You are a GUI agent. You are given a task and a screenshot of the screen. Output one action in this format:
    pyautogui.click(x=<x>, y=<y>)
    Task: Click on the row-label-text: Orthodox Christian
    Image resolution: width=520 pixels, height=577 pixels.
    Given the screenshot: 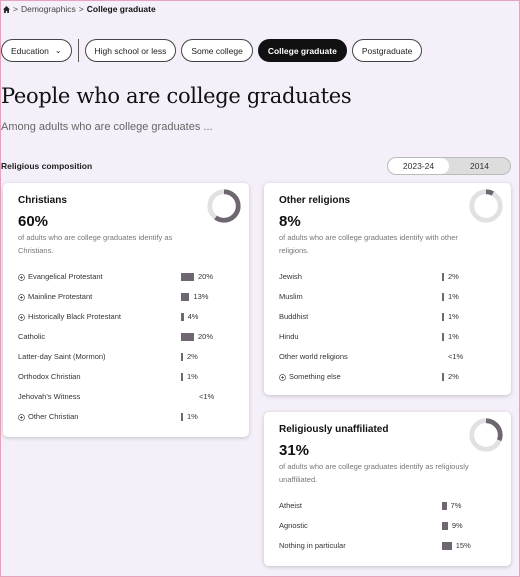 What is the action you would take?
    pyautogui.click(x=49, y=376)
    